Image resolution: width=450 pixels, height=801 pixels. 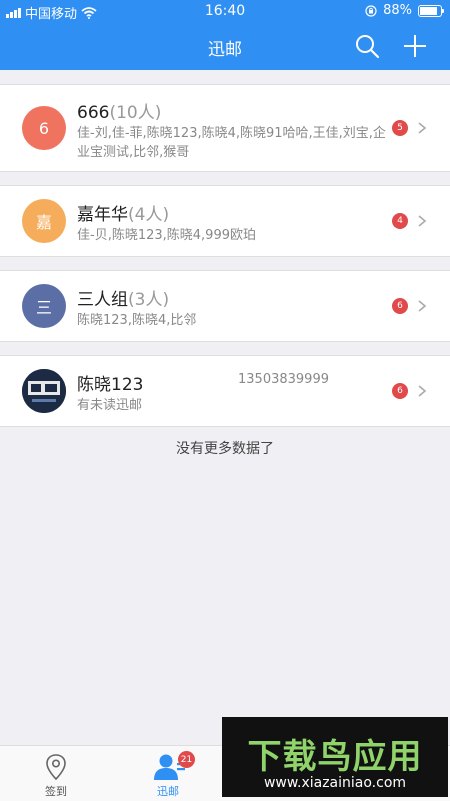 I want to click on conversation-name: 嘉年华, so click(x=102, y=215).